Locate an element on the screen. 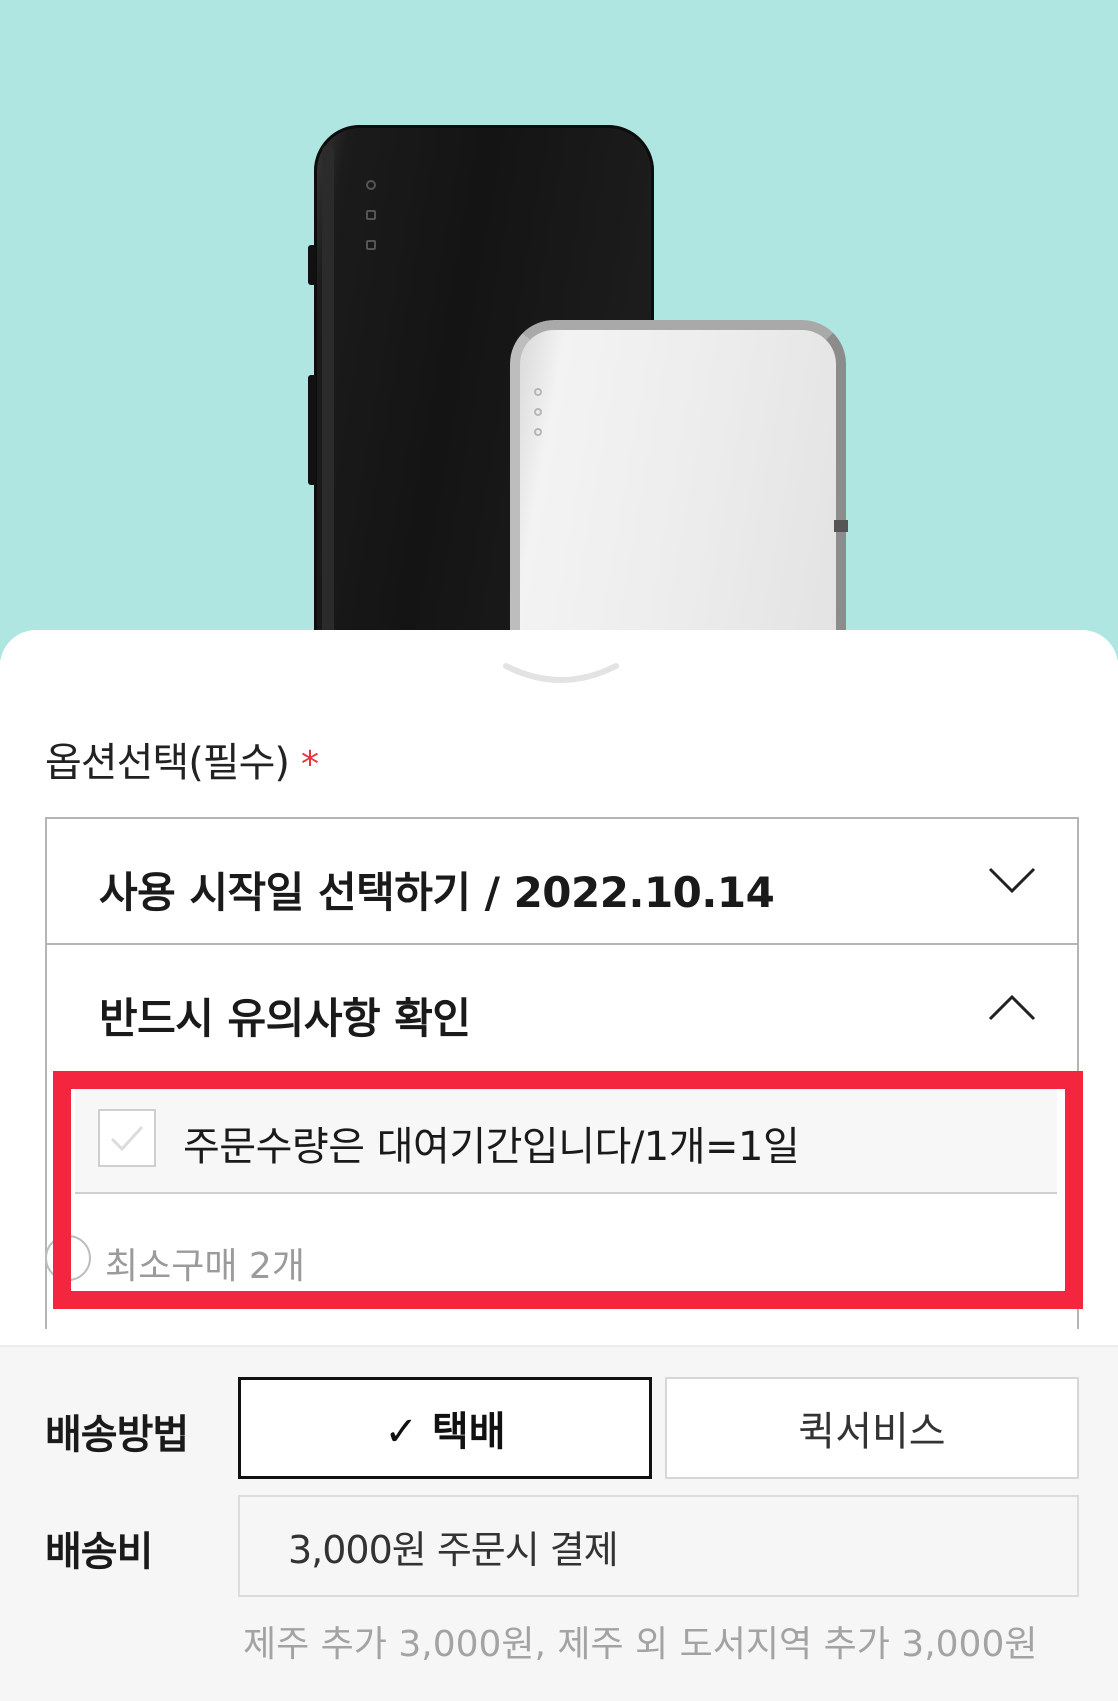  start-date-select-label: 사용 시작일 선택하기 / 2022.10.14 is located at coordinates (437, 892).